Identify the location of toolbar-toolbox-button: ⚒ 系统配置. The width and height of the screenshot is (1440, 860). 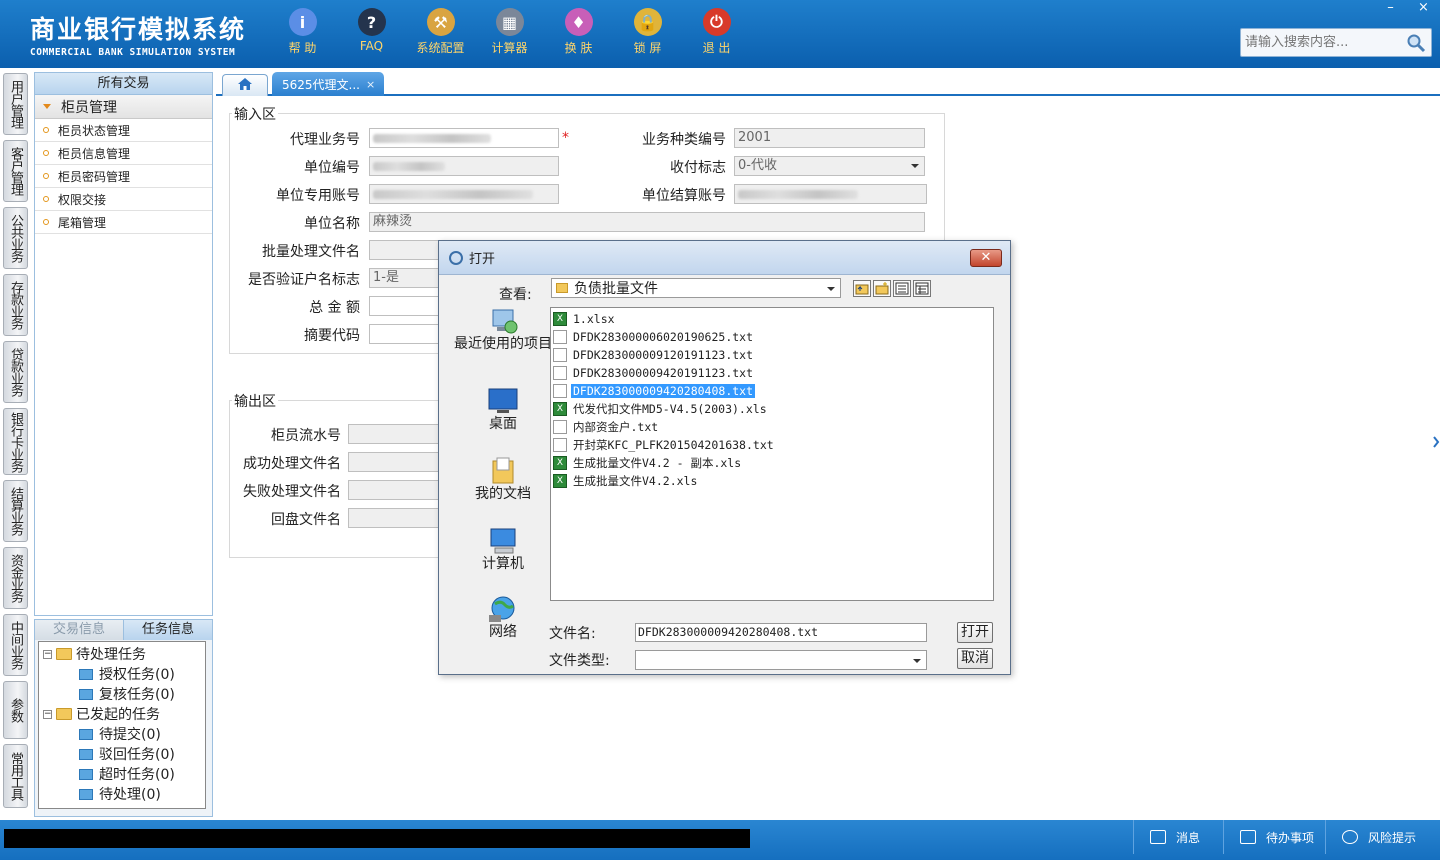
(440, 34).